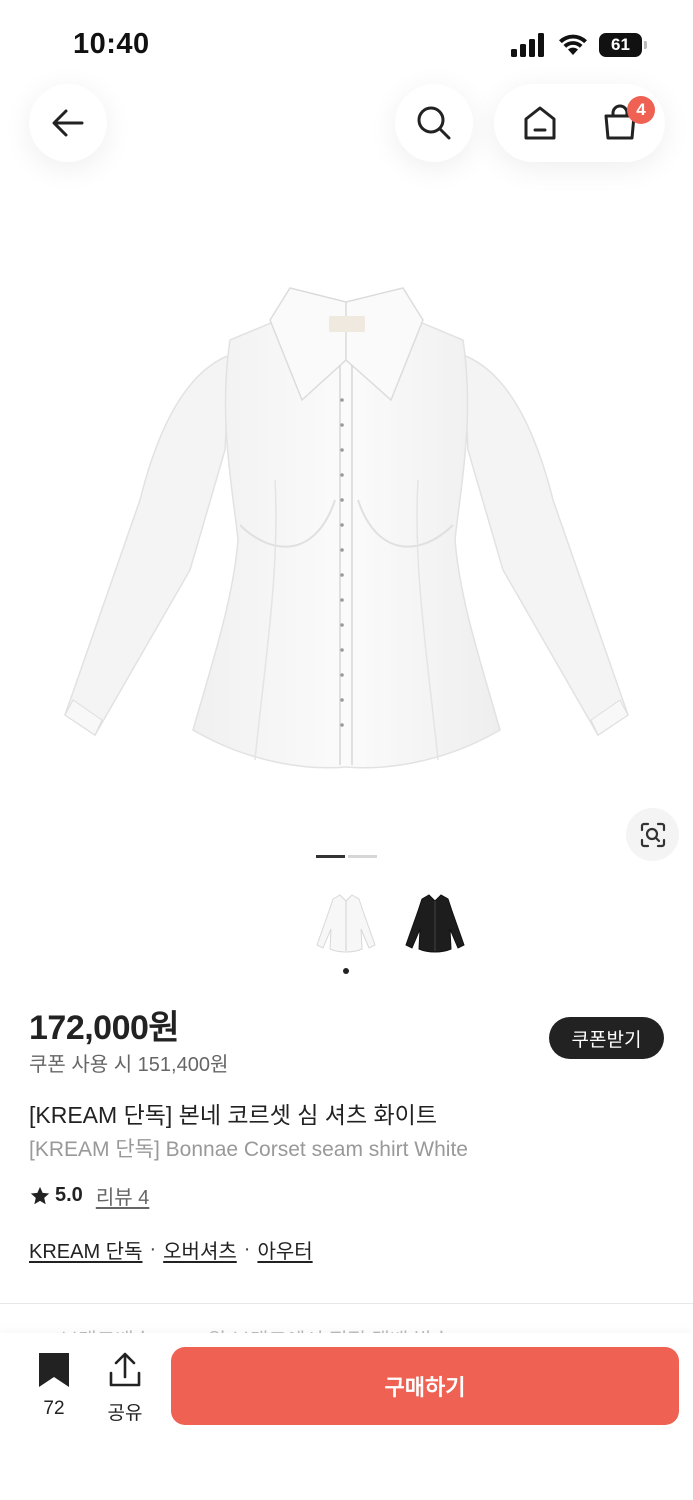 The image size is (693, 1500). I want to click on image-search-icon, so click(652, 834).